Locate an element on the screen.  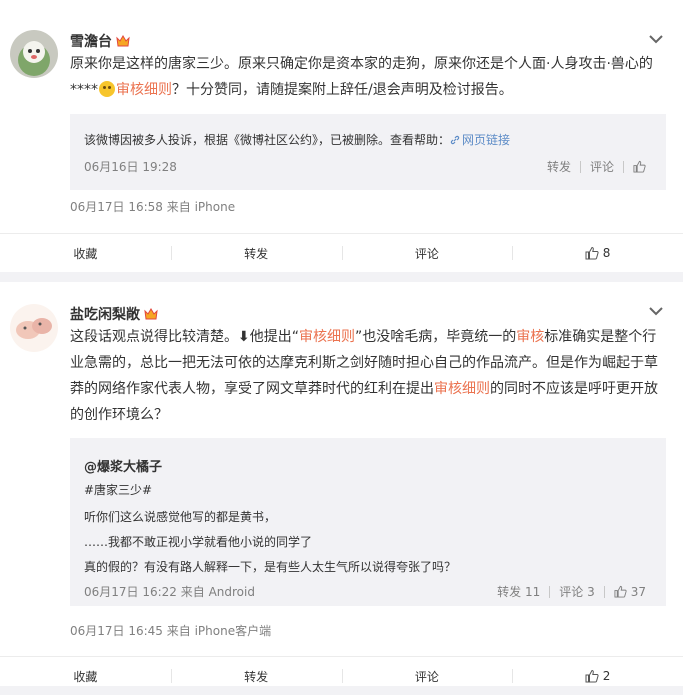
like-button: 8 is located at coordinates (597, 253).